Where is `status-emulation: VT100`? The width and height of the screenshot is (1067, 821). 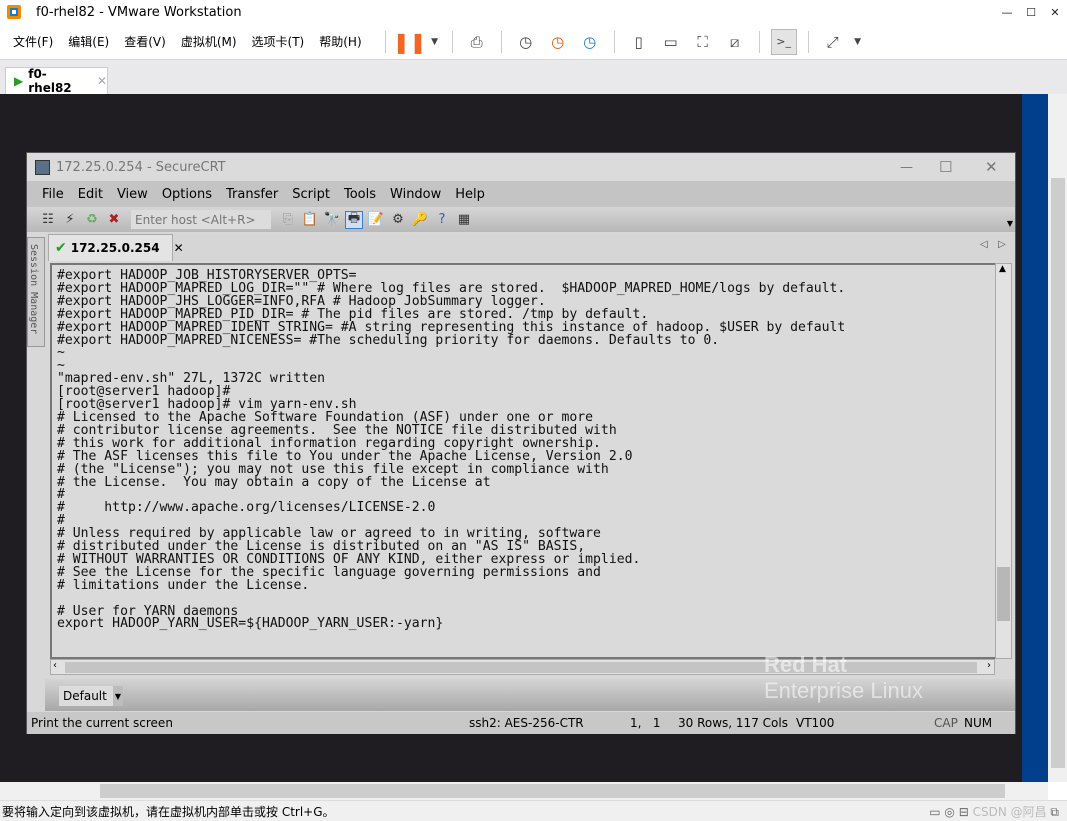
status-emulation: VT100 is located at coordinates (815, 723).